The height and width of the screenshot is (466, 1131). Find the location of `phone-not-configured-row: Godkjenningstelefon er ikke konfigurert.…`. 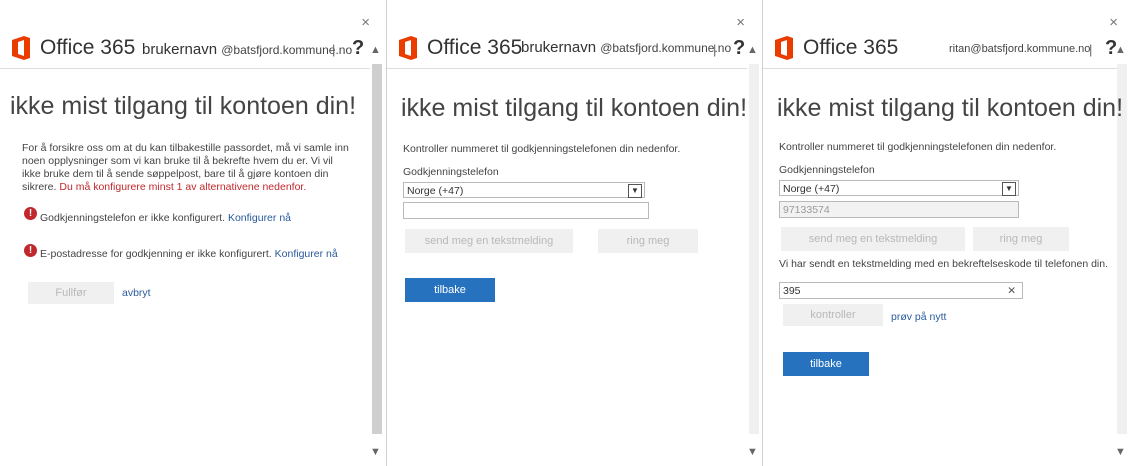

phone-not-configured-row: Godkjenningstelefon er ikke konfigurert.… is located at coordinates (165, 218).